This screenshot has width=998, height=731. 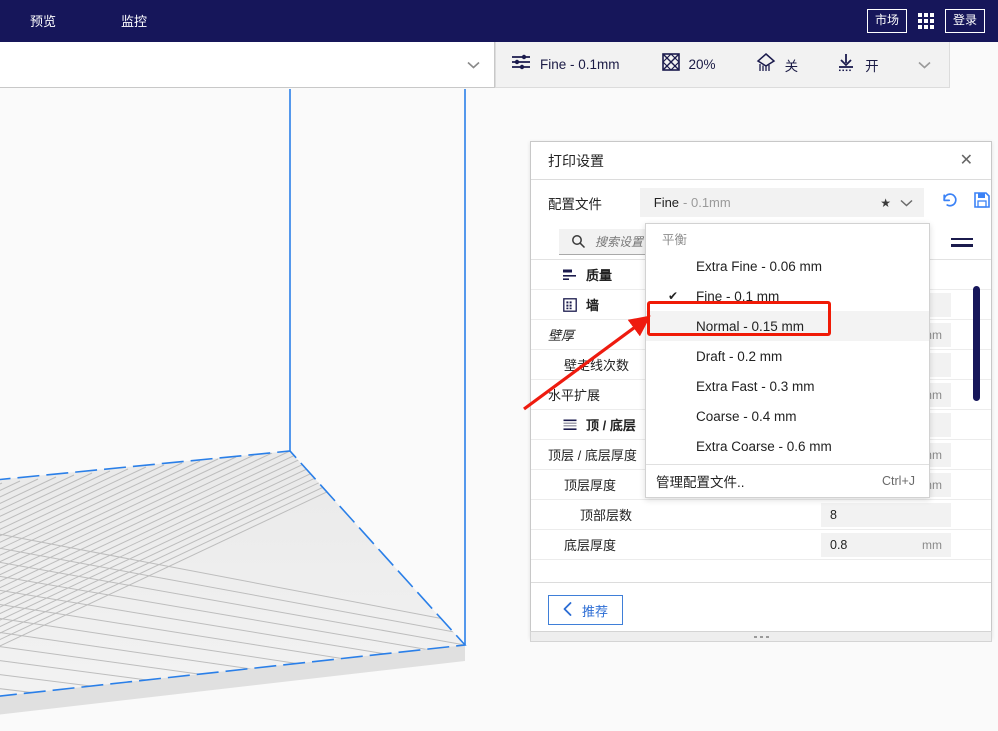 What do you see at coordinates (761, 161) in the screenshot?
I see `dialog-header: 打印设置 ✕` at bounding box center [761, 161].